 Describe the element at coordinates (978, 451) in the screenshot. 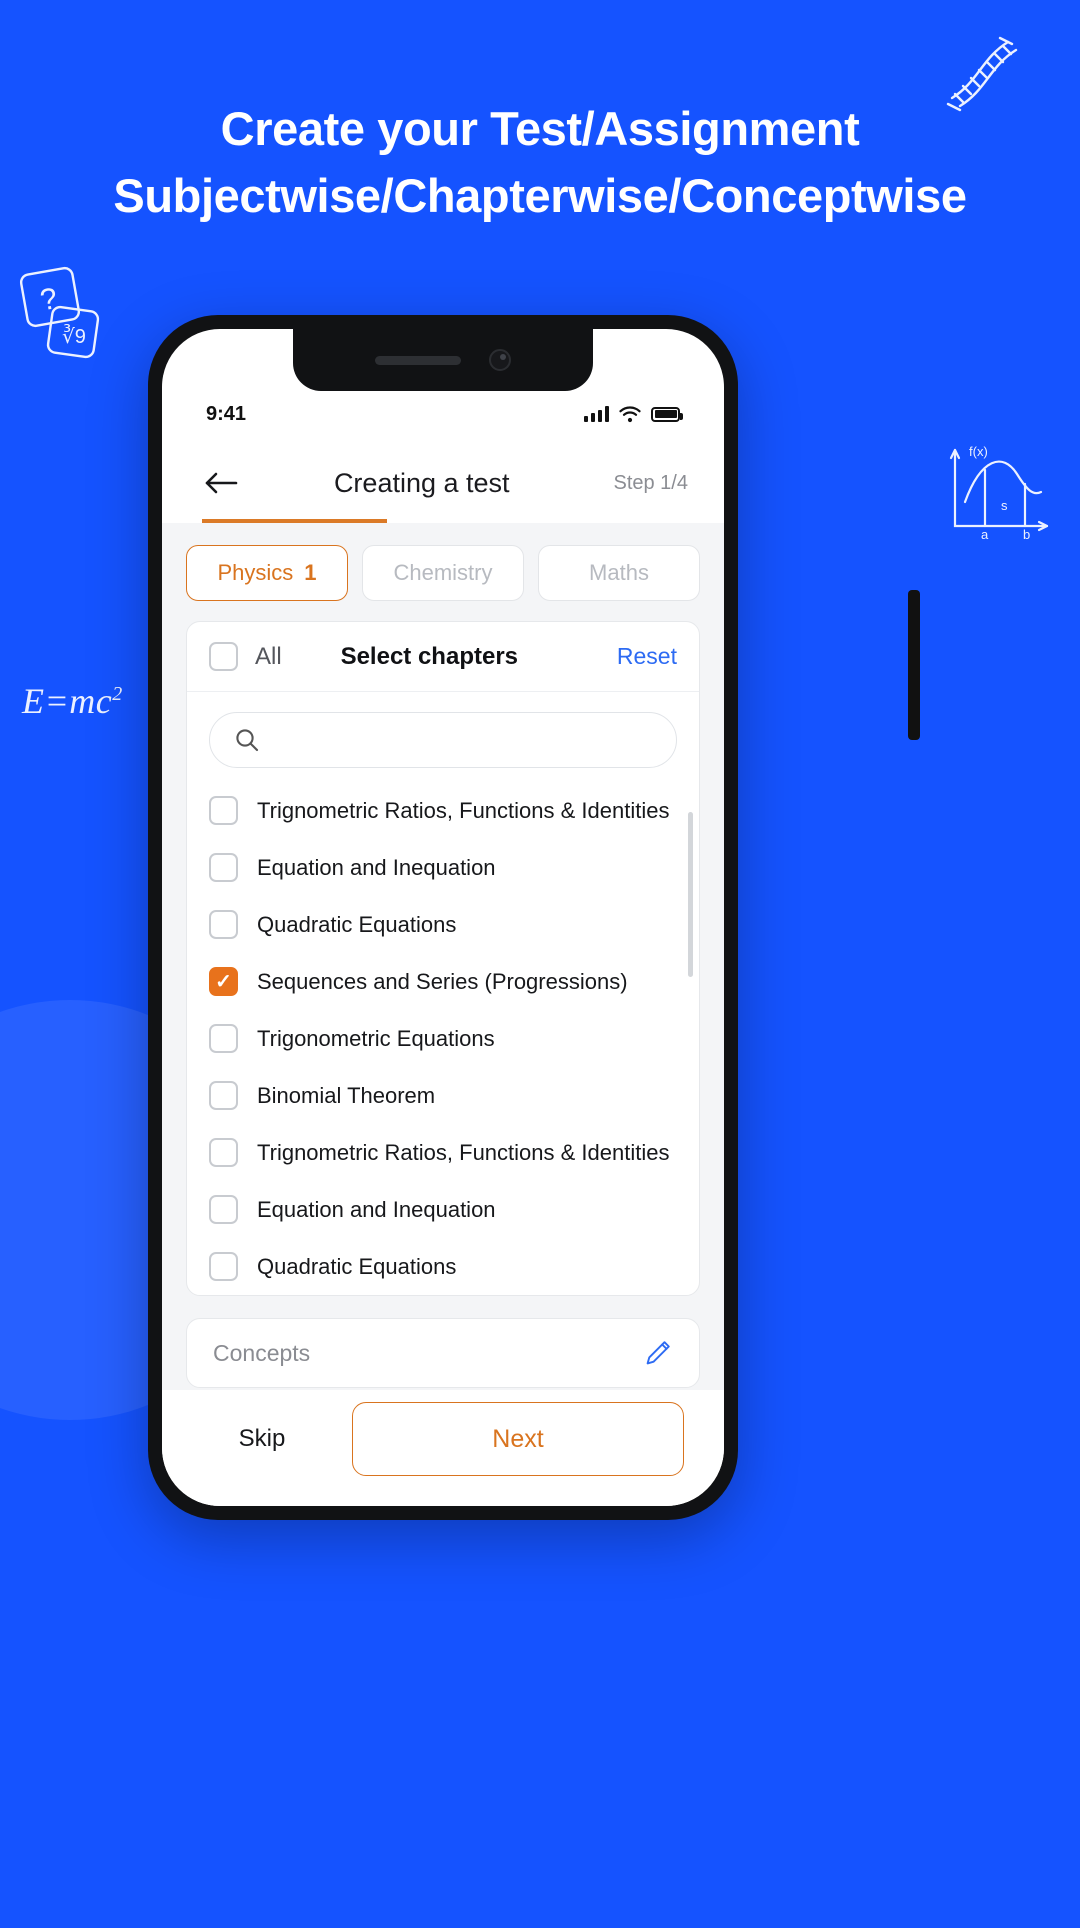

I see `svg-text: f(x)` at that location.